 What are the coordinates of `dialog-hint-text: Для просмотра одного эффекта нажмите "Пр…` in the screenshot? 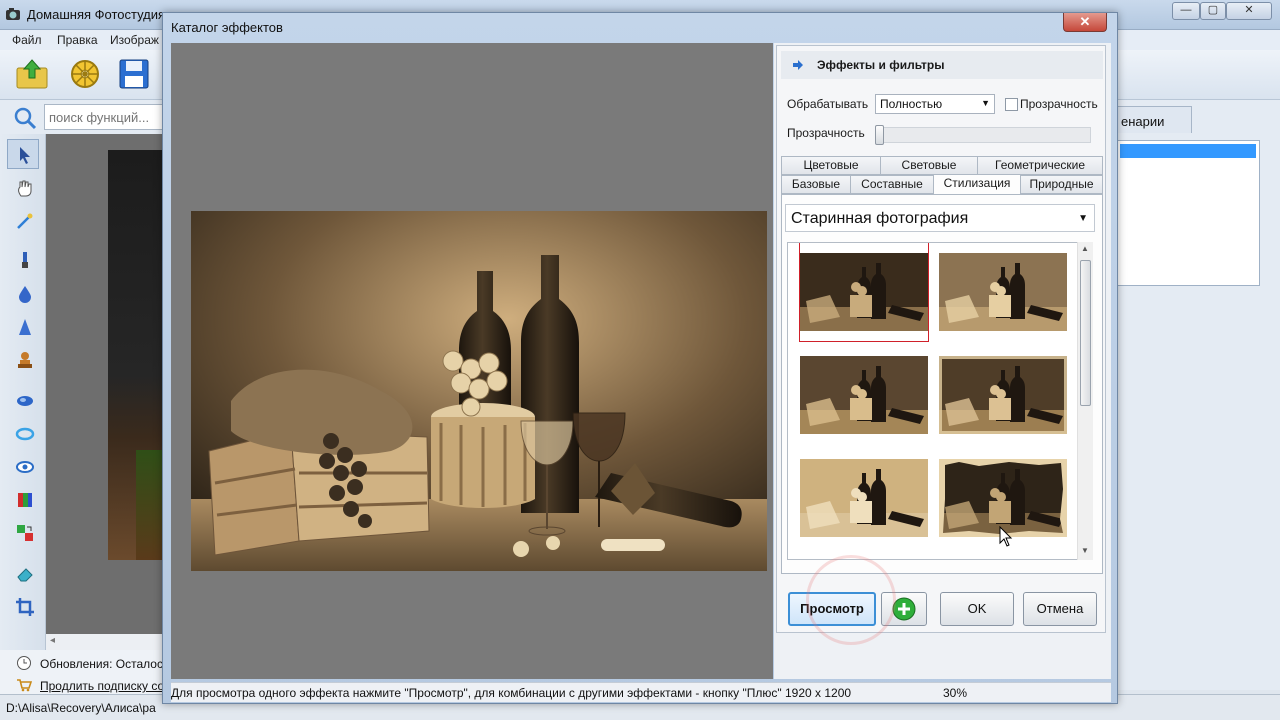 It's located at (511, 693).